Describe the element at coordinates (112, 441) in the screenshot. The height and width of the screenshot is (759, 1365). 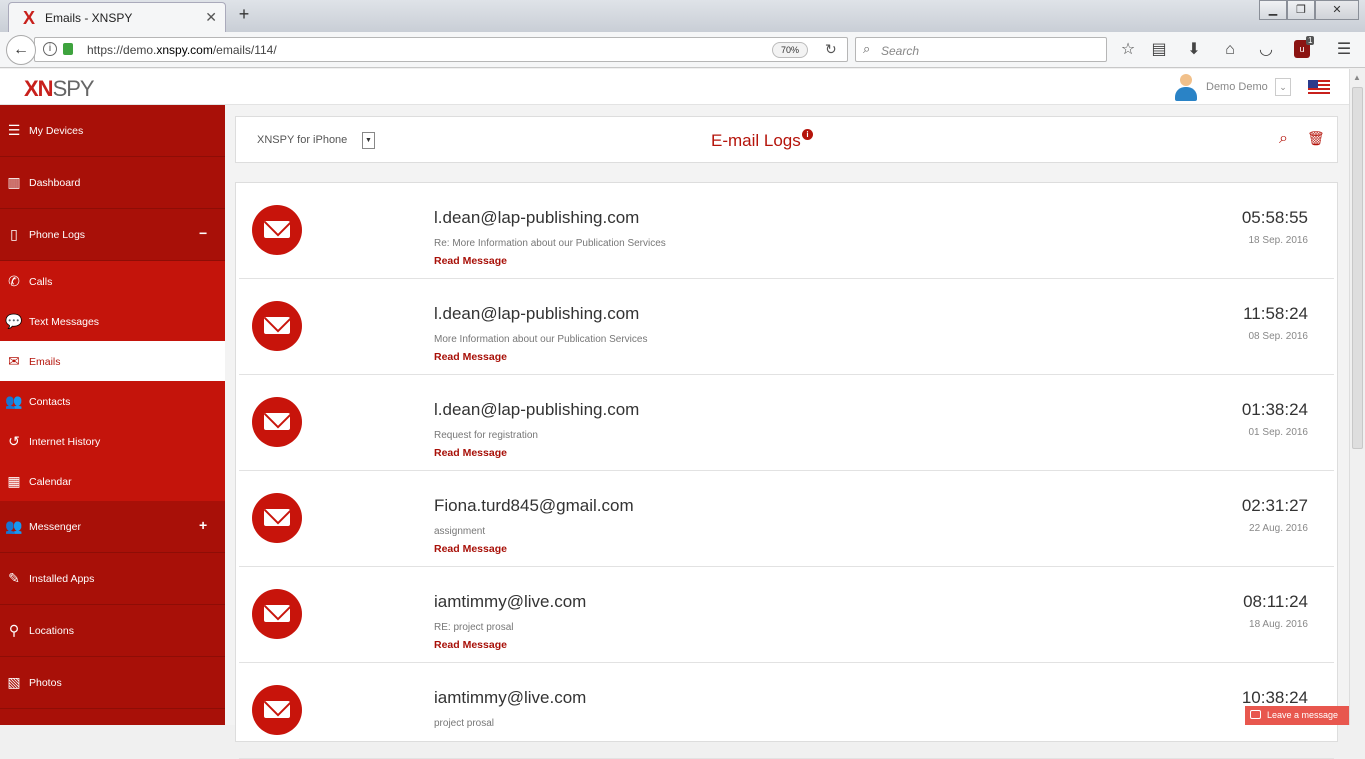
I see `sidebar-item-internet-history: ↺ Internet History` at that location.